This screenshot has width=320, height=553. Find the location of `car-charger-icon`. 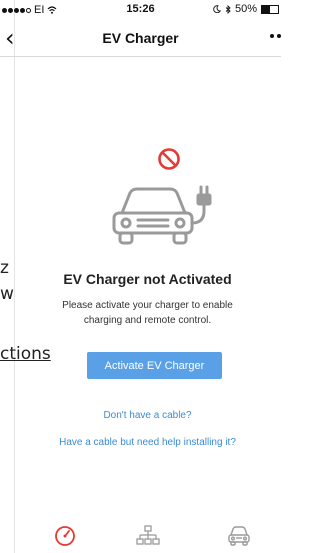

car-charger-icon is located at coordinates (162, 215).